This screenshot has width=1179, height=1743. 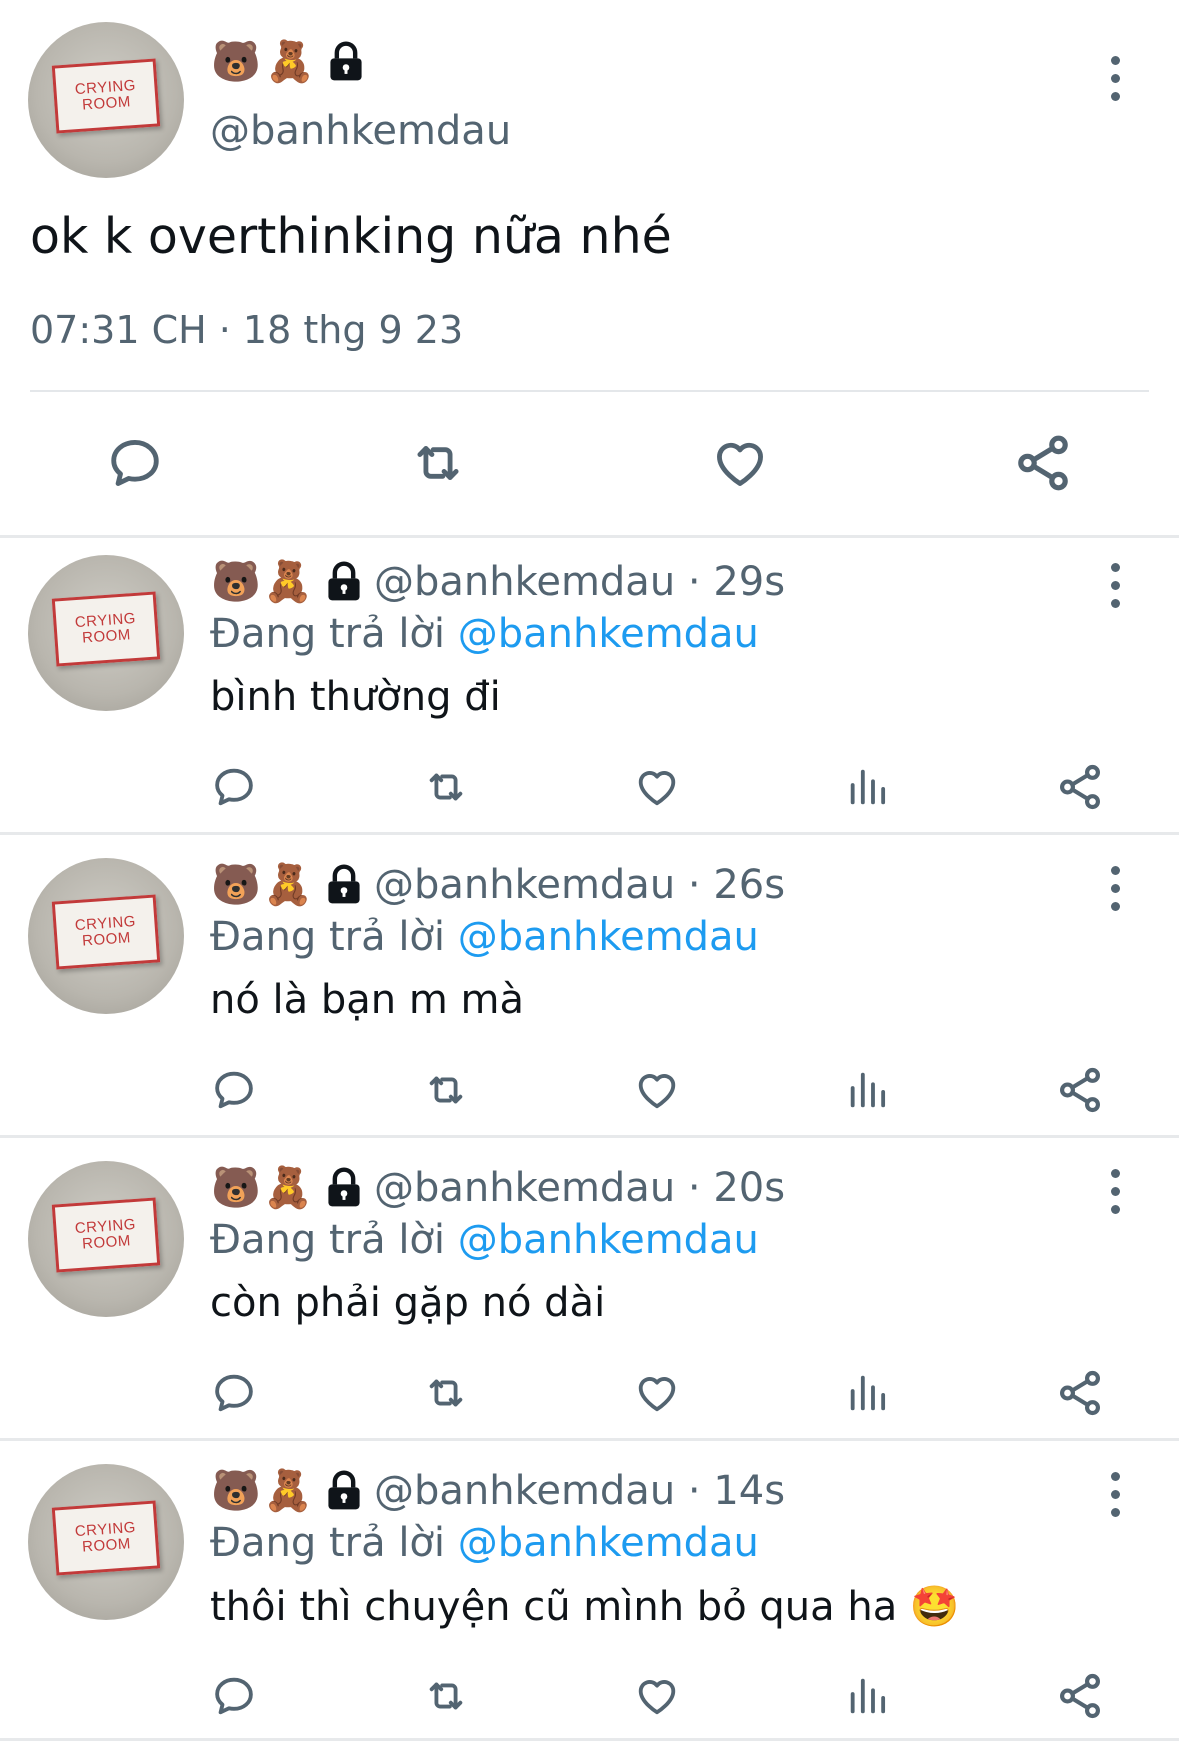 What do you see at coordinates (579, 885) in the screenshot?
I see `user-handle-time: @banhkemdau · 26s` at bounding box center [579, 885].